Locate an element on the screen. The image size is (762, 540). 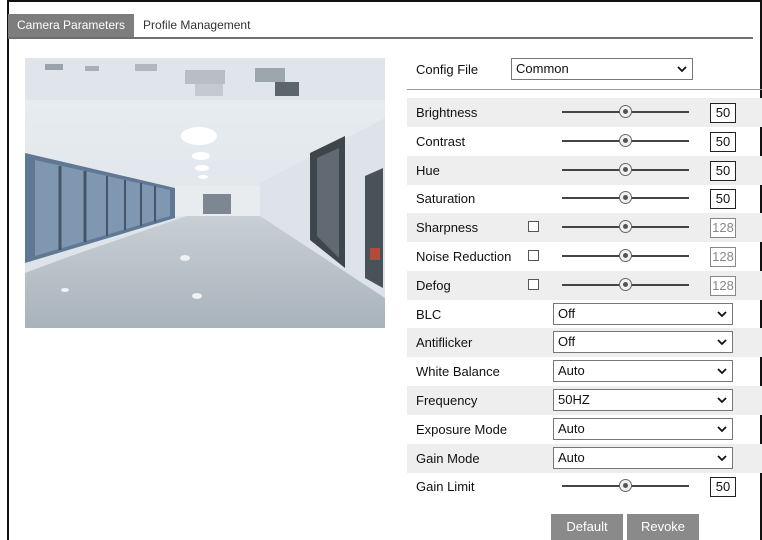
param-row-gain-limit: Gain Limit 50 is located at coordinates (584, 486).